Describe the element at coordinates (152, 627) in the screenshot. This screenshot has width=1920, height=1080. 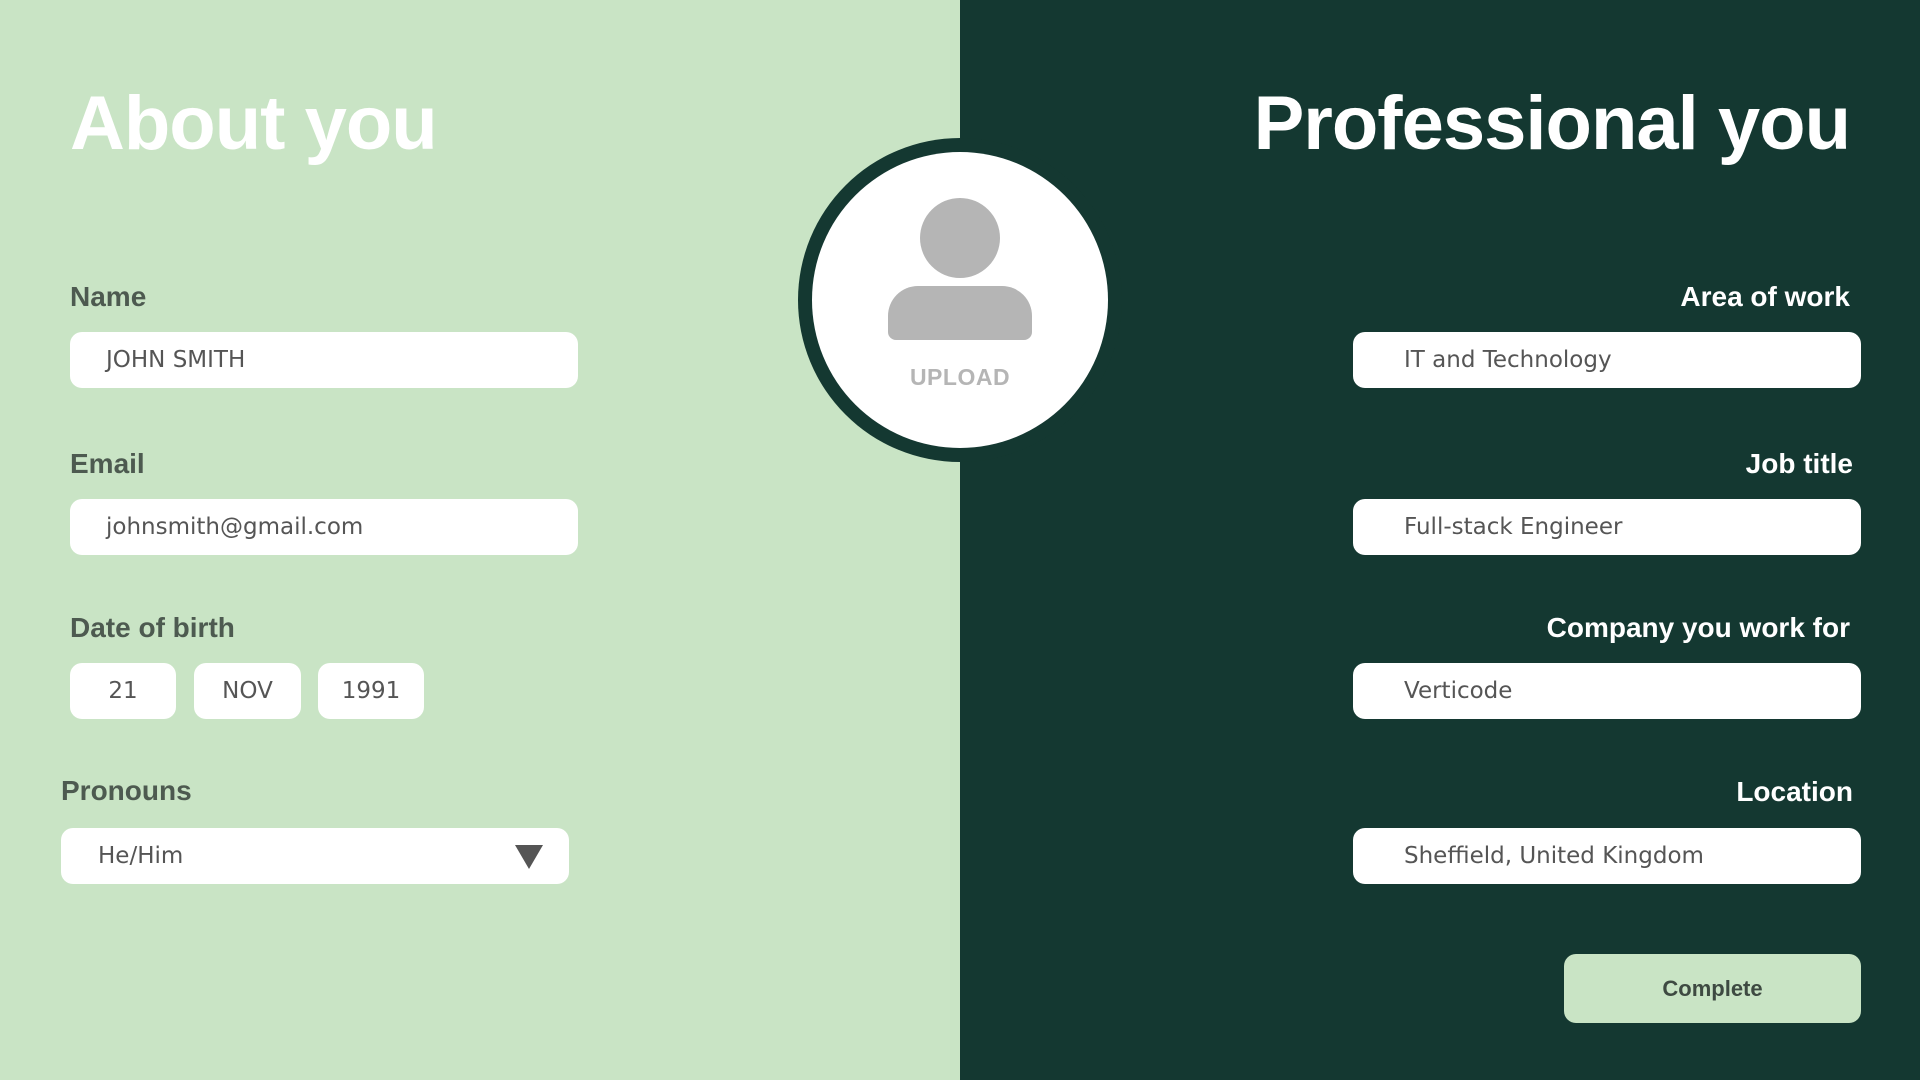
I see `date-of-birth-label: Date of birth` at that location.